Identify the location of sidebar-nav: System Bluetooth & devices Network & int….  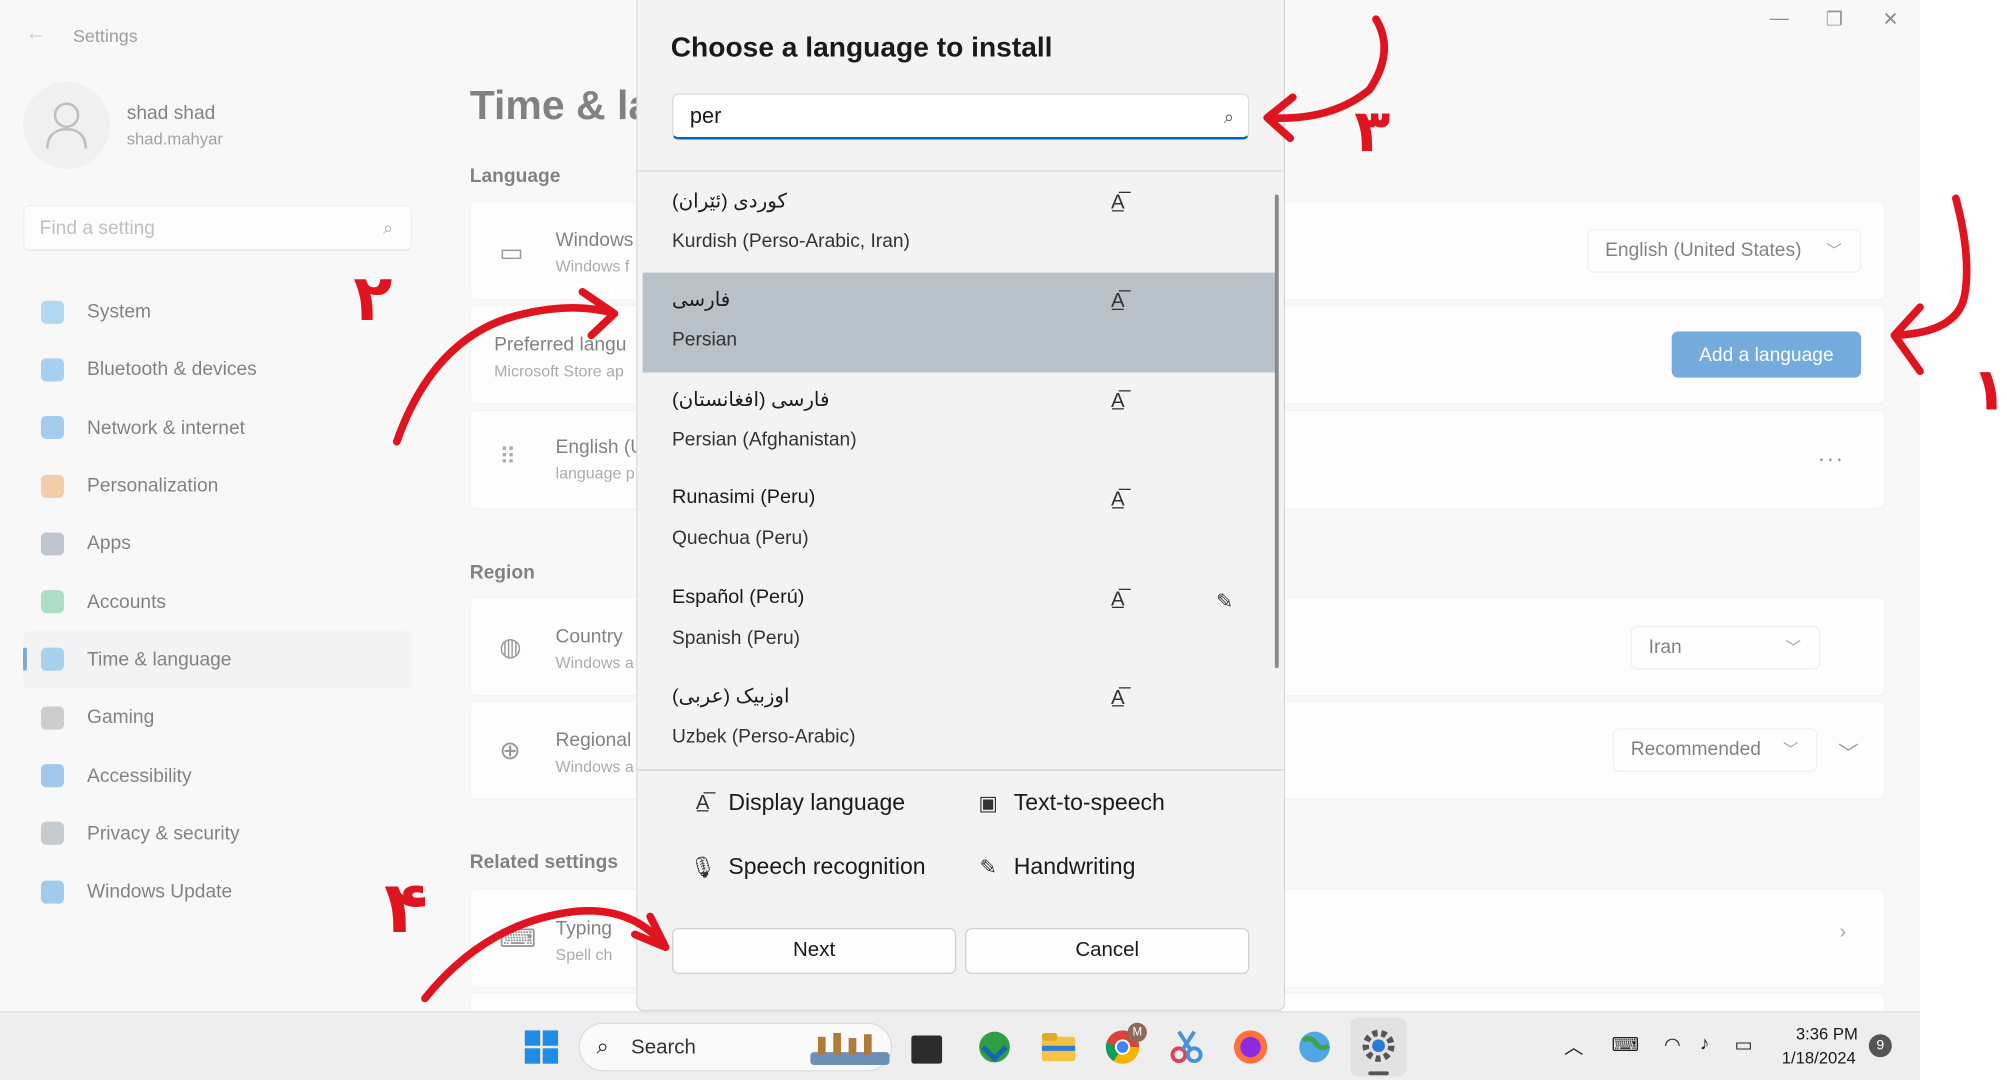
(218, 602).